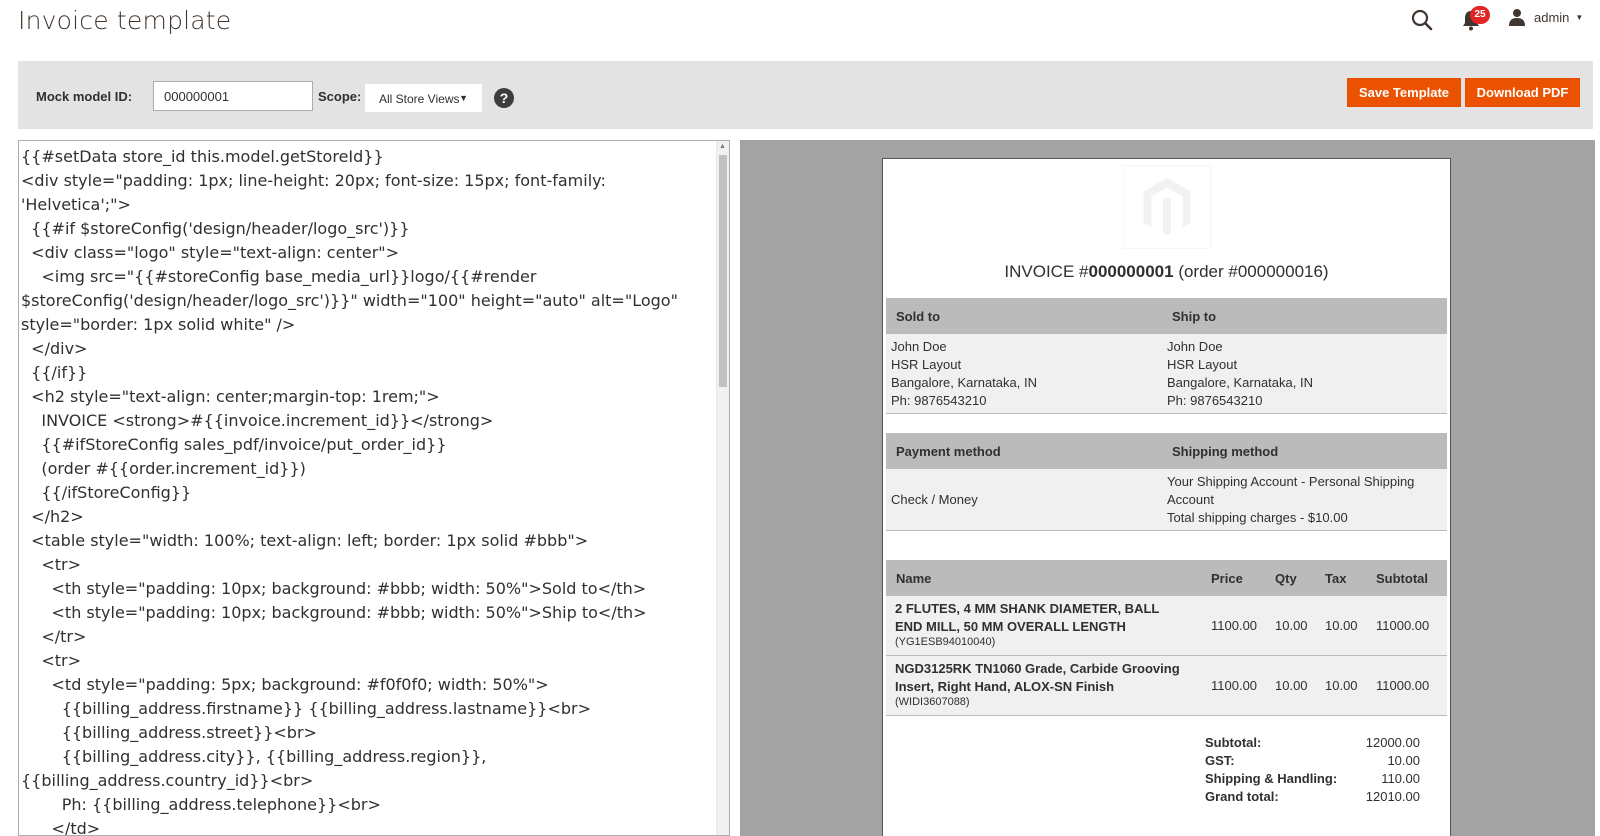  Describe the element at coordinates (1046, 271) in the screenshot. I see `invoice-title-prefix: INVOICE #` at that location.